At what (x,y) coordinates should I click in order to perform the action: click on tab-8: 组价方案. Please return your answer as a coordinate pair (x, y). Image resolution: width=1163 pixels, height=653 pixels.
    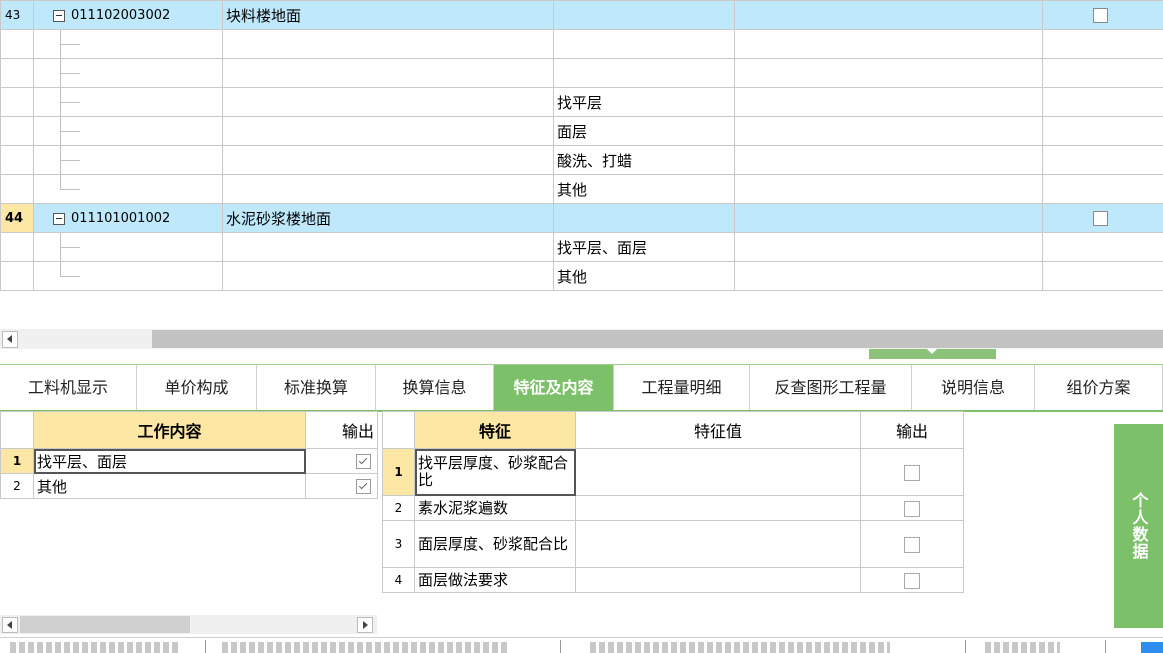
    Looking at the image, I should click on (1099, 387).